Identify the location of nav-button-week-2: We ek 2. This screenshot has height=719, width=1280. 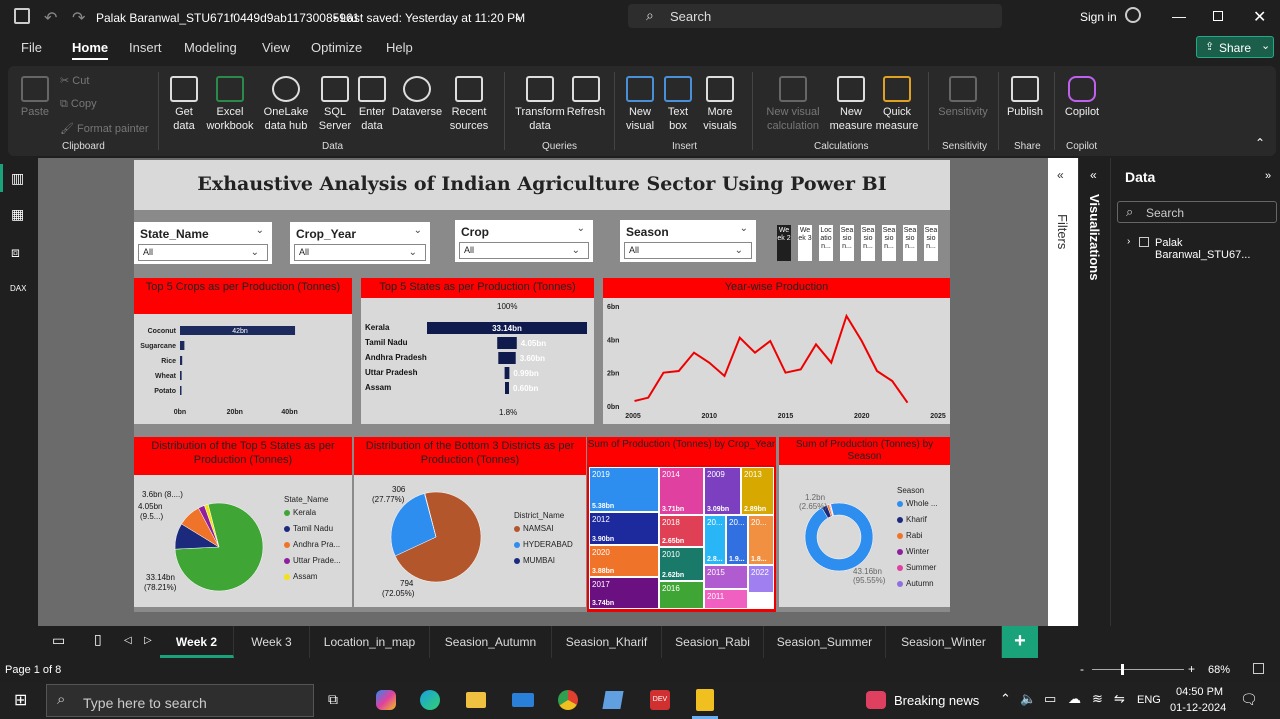
(784, 243).